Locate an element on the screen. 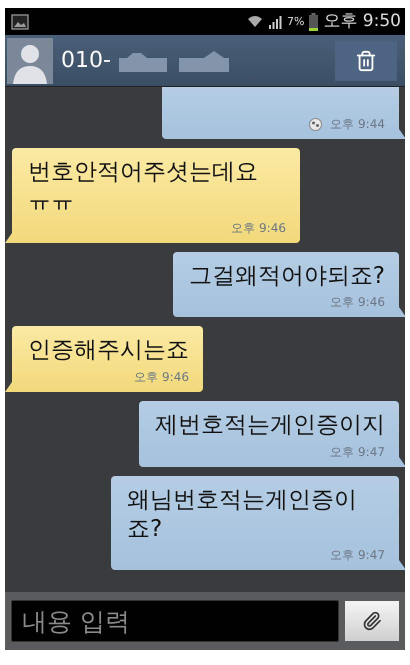 The width and height of the screenshot is (410, 665). gallery-icon is located at coordinates (20, 22).